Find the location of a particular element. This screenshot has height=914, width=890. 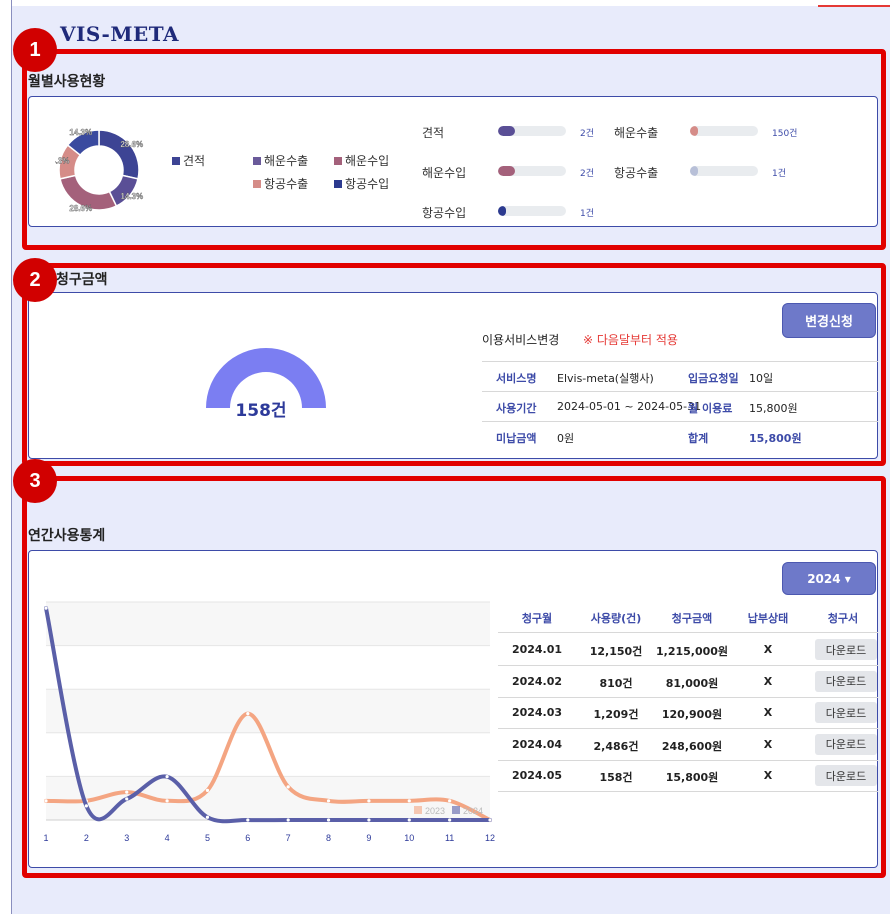

row-usage: 158건 is located at coordinates (616, 777).